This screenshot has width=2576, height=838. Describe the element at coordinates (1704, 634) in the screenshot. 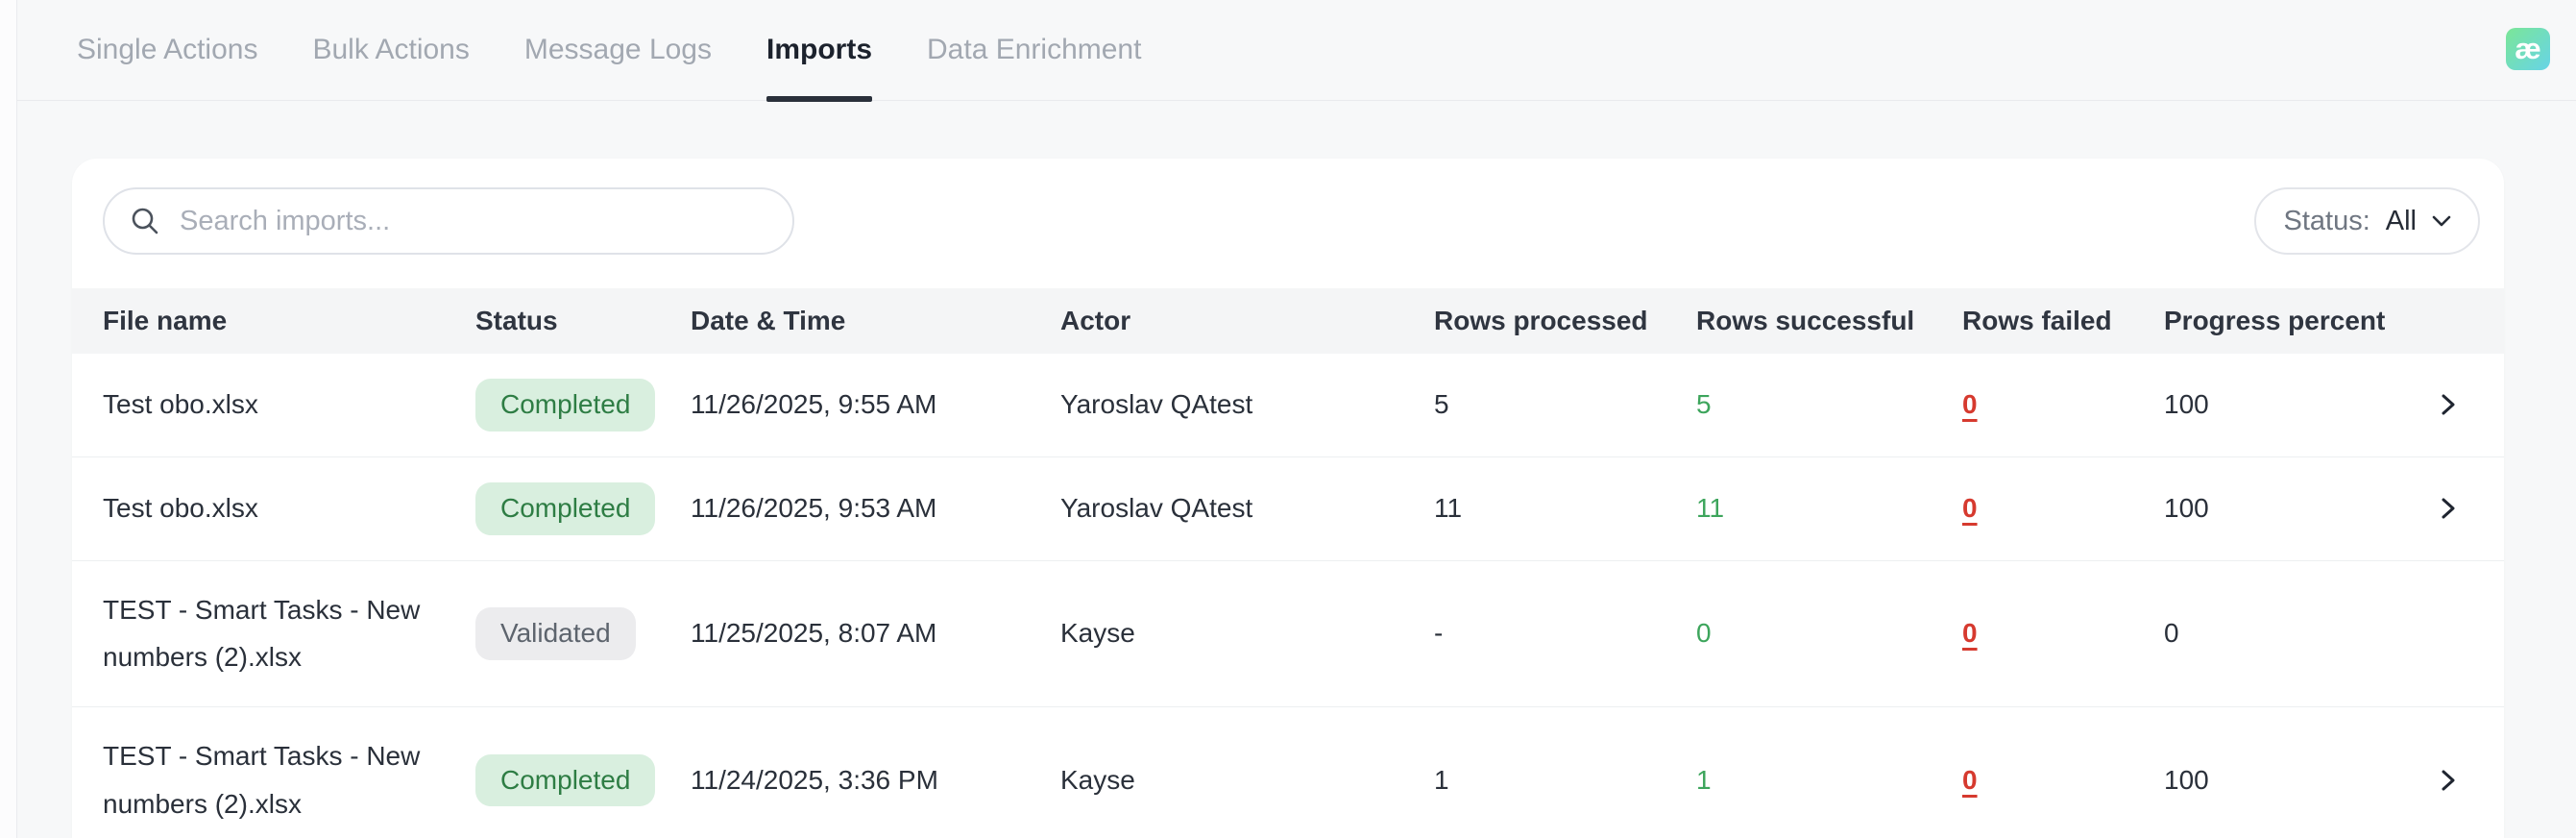

I see `cell-rows-successful: 0` at that location.